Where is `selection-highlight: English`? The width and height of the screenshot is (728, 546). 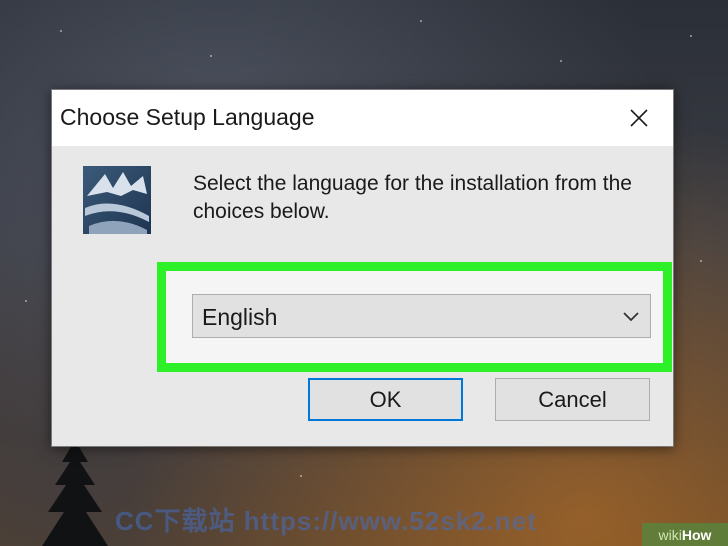 selection-highlight: English is located at coordinates (414, 317).